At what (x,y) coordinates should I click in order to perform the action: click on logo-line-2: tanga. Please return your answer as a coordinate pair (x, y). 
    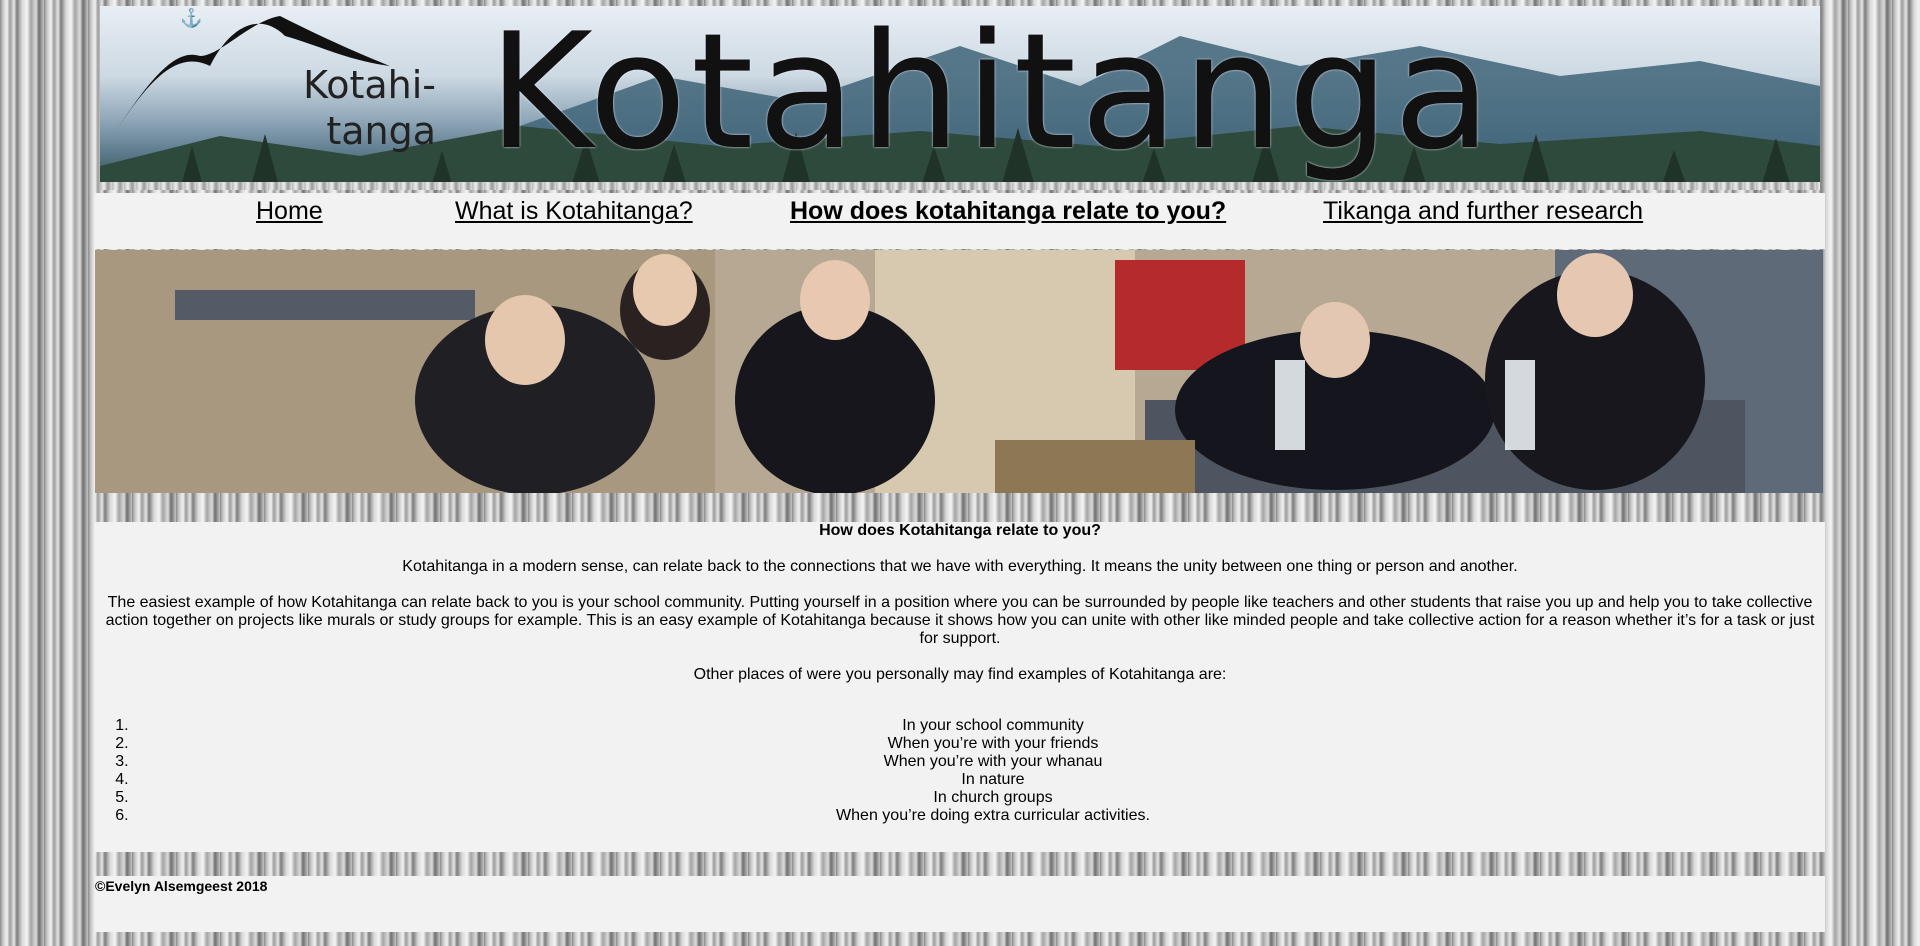
    Looking at the image, I should click on (381, 131).